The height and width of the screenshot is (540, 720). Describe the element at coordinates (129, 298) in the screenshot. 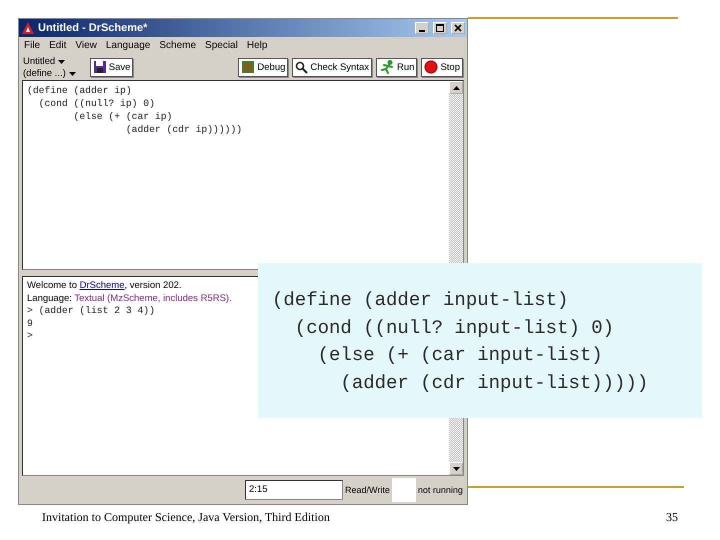

I see `language-line: Language: Textual (MzScheme, includes R5RS).` at that location.